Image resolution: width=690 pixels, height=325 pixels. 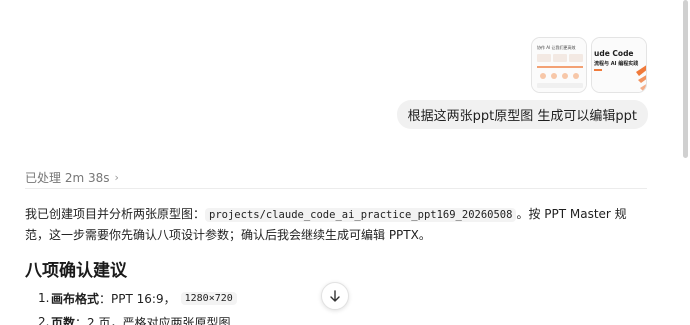 What do you see at coordinates (116, 177) in the screenshot?
I see `chevron-right-icon: ›` at bounding box center [116, 177].